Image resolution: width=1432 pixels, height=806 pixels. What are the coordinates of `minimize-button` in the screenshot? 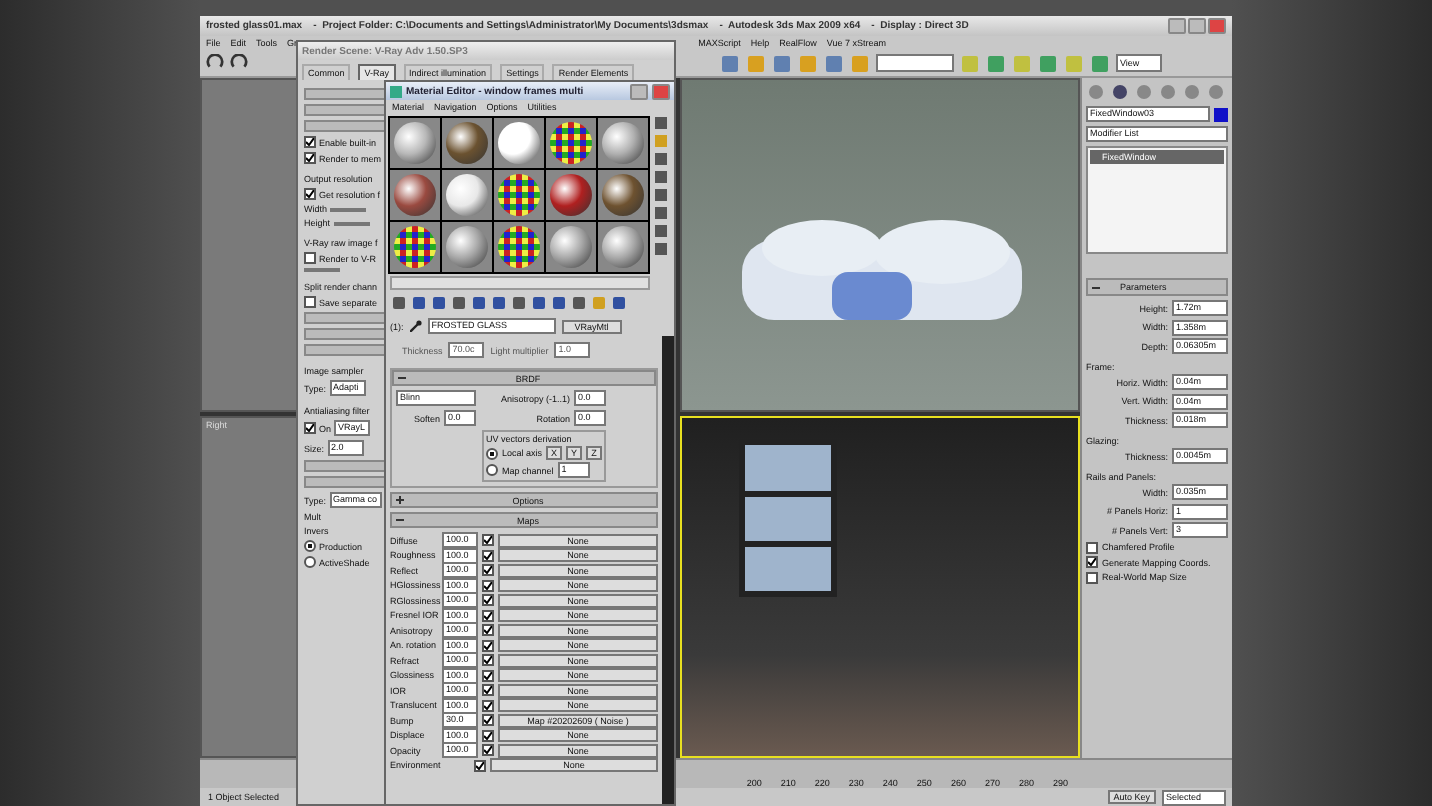 It's located at (639, 91).